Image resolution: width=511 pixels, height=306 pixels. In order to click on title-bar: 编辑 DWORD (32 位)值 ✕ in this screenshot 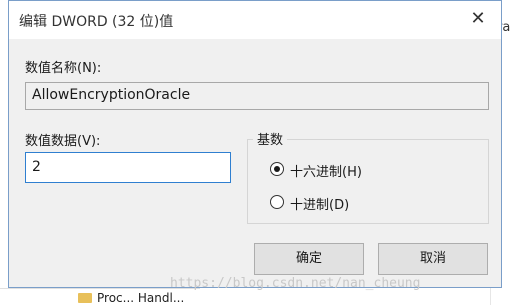, I will do `click(255, 20)`.